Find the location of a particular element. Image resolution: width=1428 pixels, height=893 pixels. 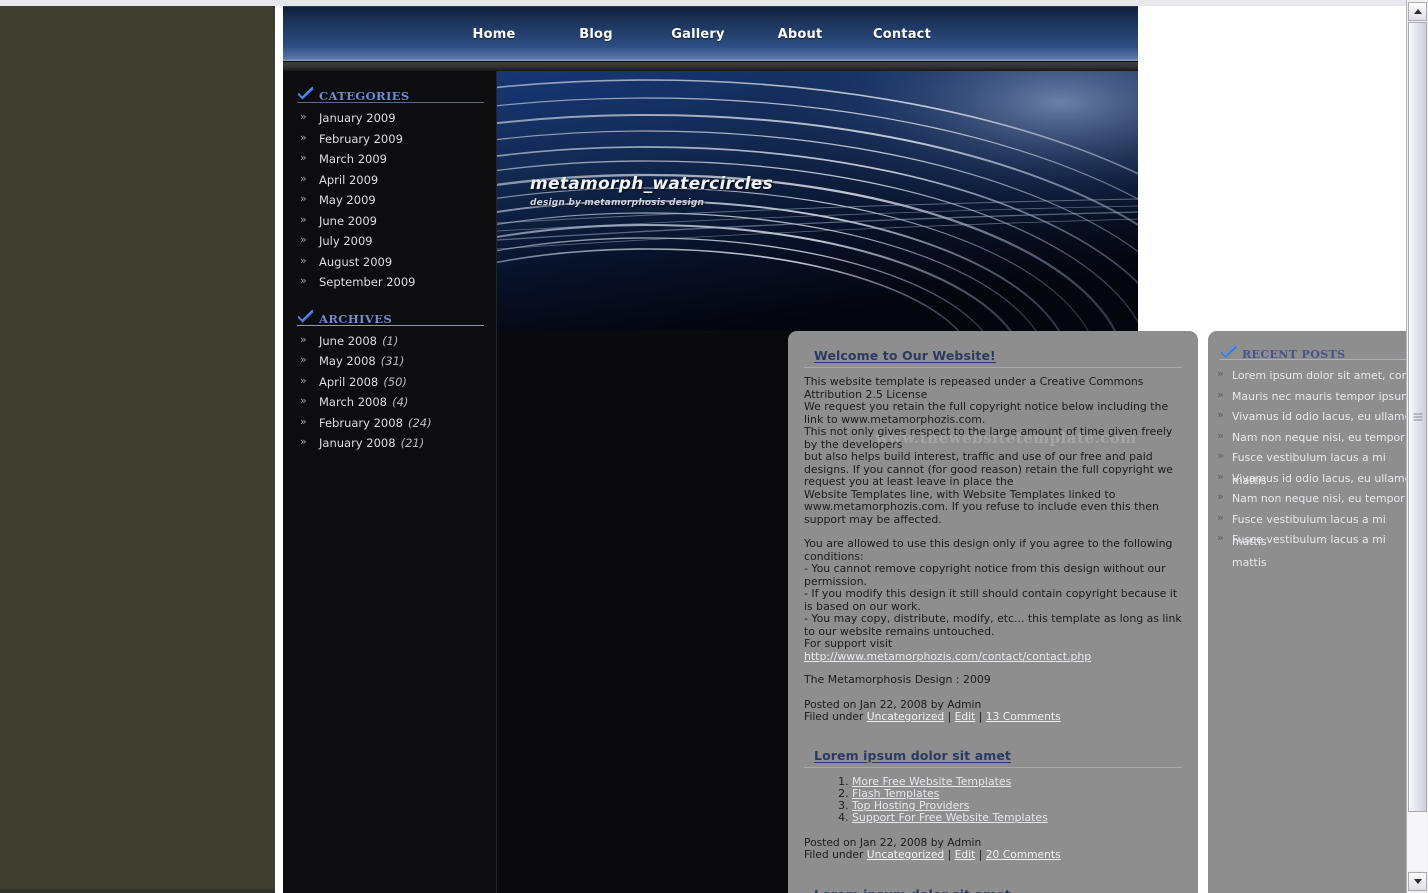

nav-item-about: About is located at coordinates (800, 34).